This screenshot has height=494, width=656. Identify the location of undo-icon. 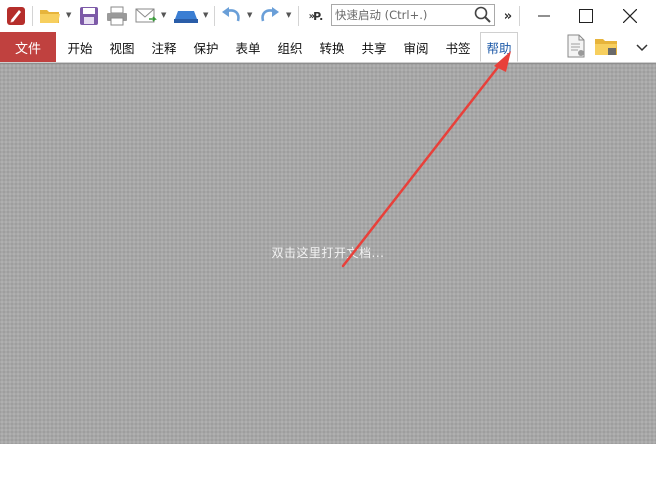
(231, 16).